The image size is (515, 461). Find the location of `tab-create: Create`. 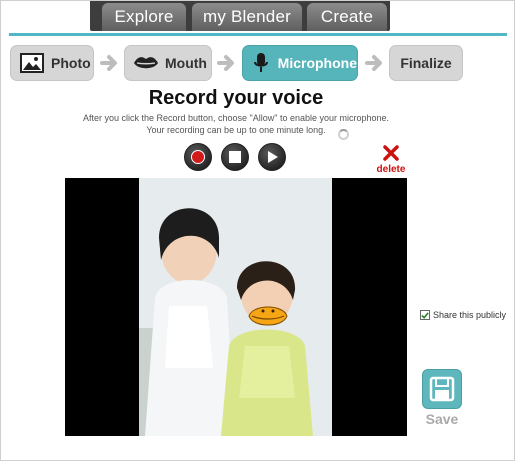

tab-create: Create is located at coordinates (347, 17).